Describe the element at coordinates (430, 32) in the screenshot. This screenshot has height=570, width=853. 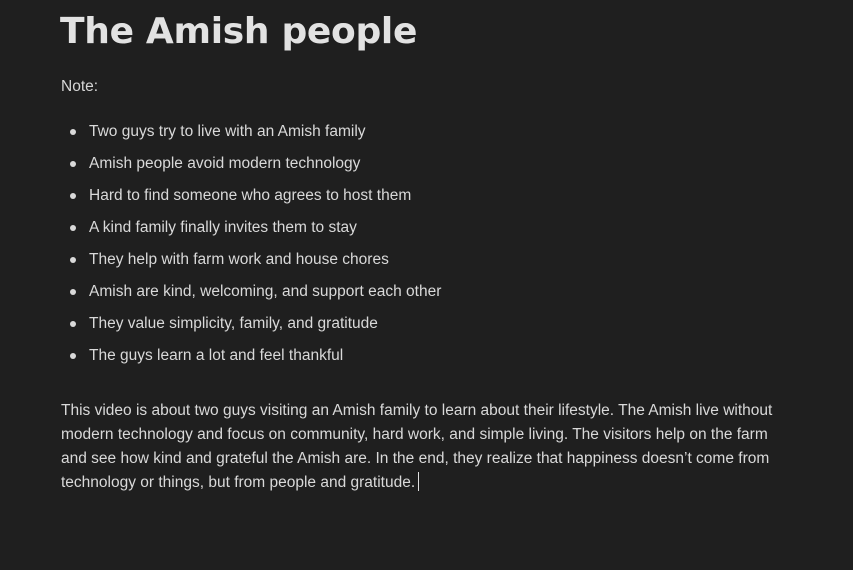
I see `page-title: The Amish people` at that location.